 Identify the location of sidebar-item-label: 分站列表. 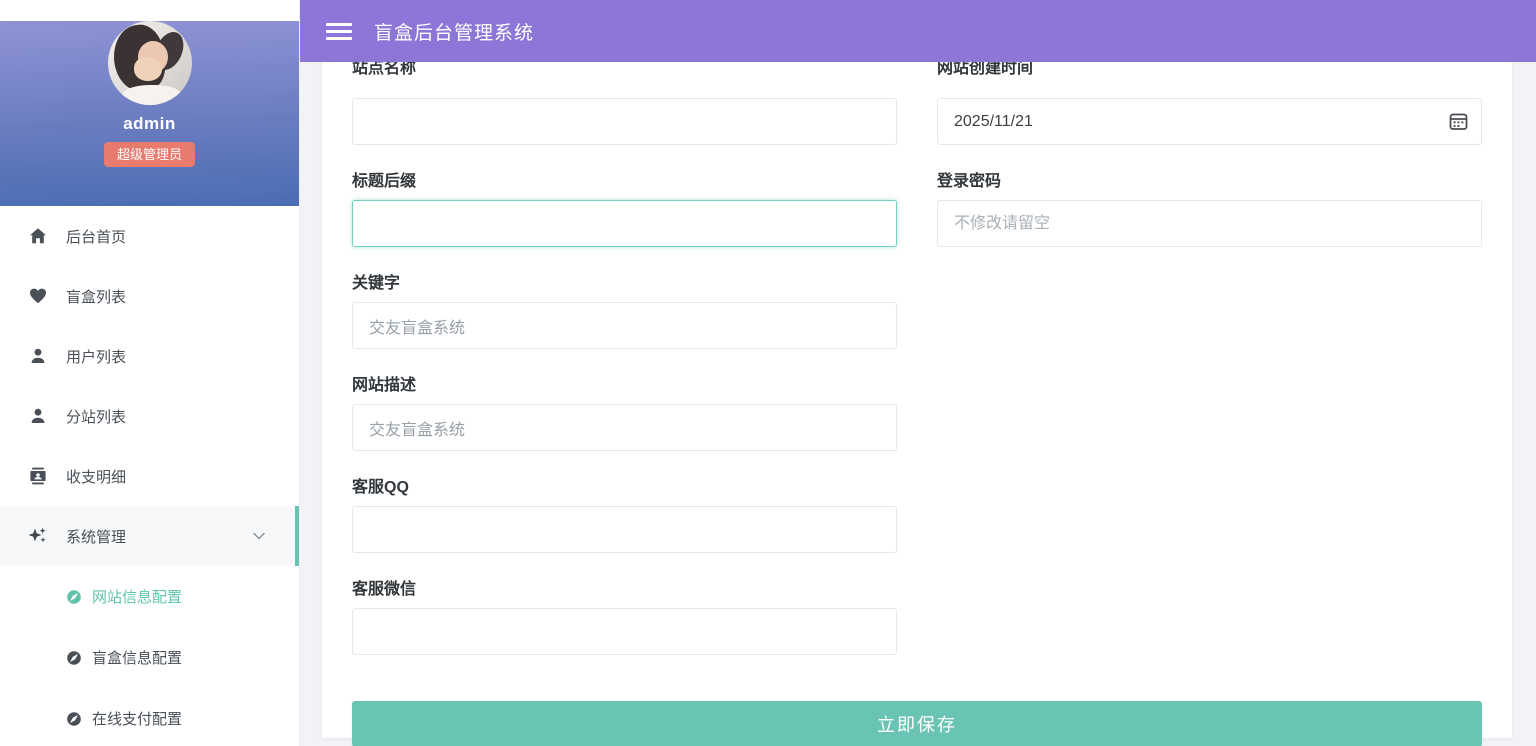
(96, 417).